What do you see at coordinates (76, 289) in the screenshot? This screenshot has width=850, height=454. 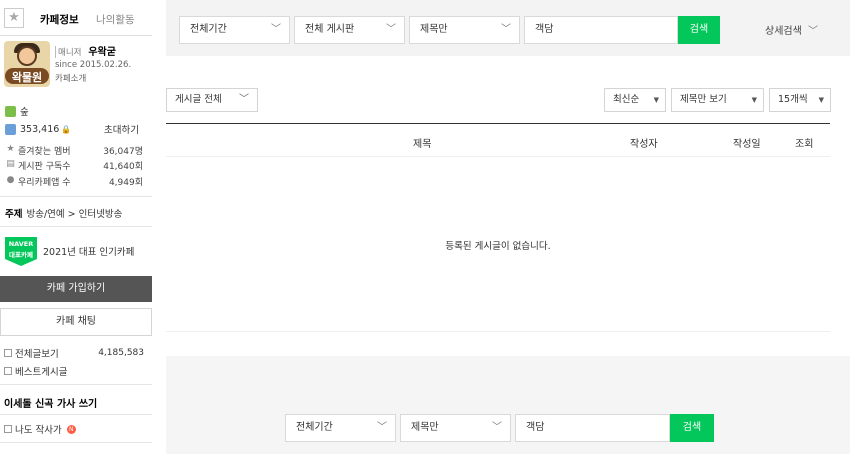 I see `join-cafe-button: 카페 가입하기` at bounding box center [76, 289].